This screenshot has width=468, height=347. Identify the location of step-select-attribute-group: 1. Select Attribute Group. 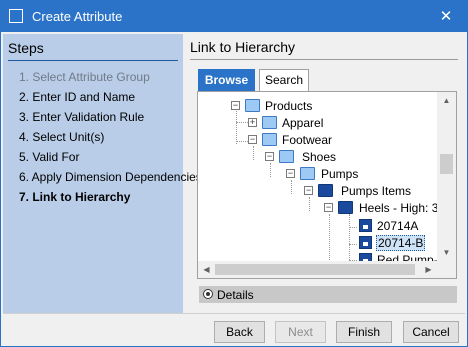
(84, 77).